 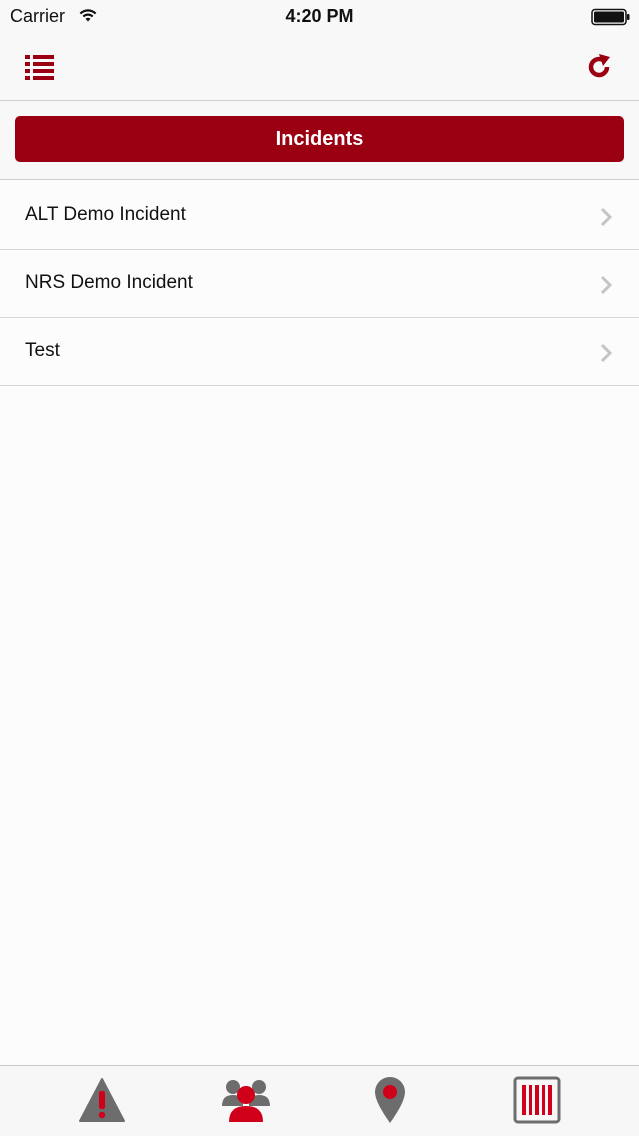 What do you see at coordinates (319, 1100) in the screenshot?
I see `tab-bar` at bounding box center [319, 1100].